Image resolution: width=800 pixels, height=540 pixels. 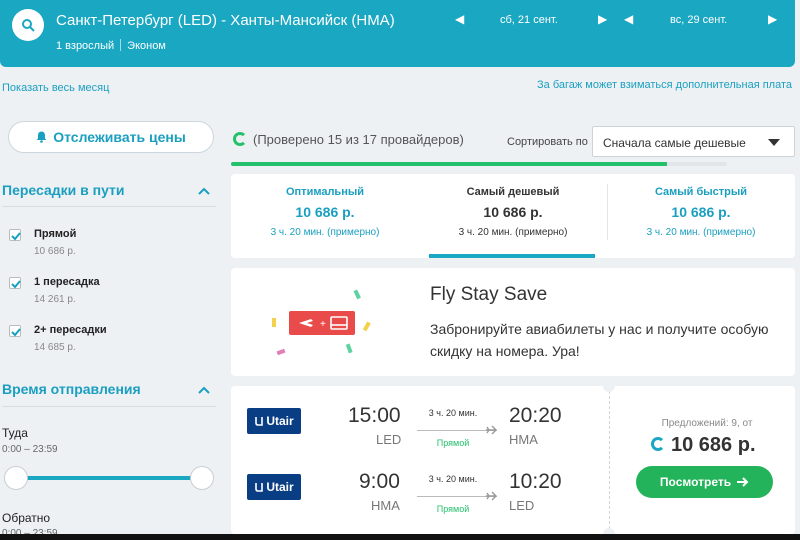 I want to click on flight-price: 10 686 р., so click(x=713, y=445).